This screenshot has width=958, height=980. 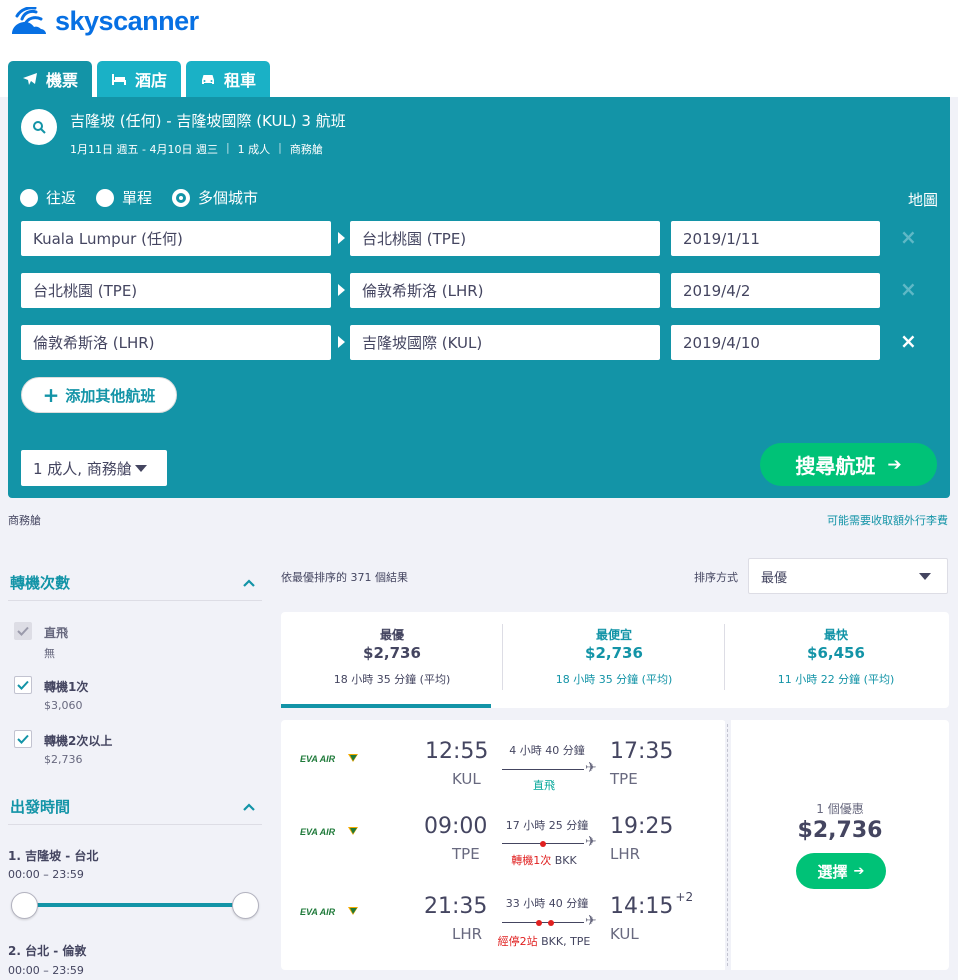 What do you see at coordinates (135, 905) in the screenshot?
I see `departure-leg1-slider-track` at bounding box center [135, 905].